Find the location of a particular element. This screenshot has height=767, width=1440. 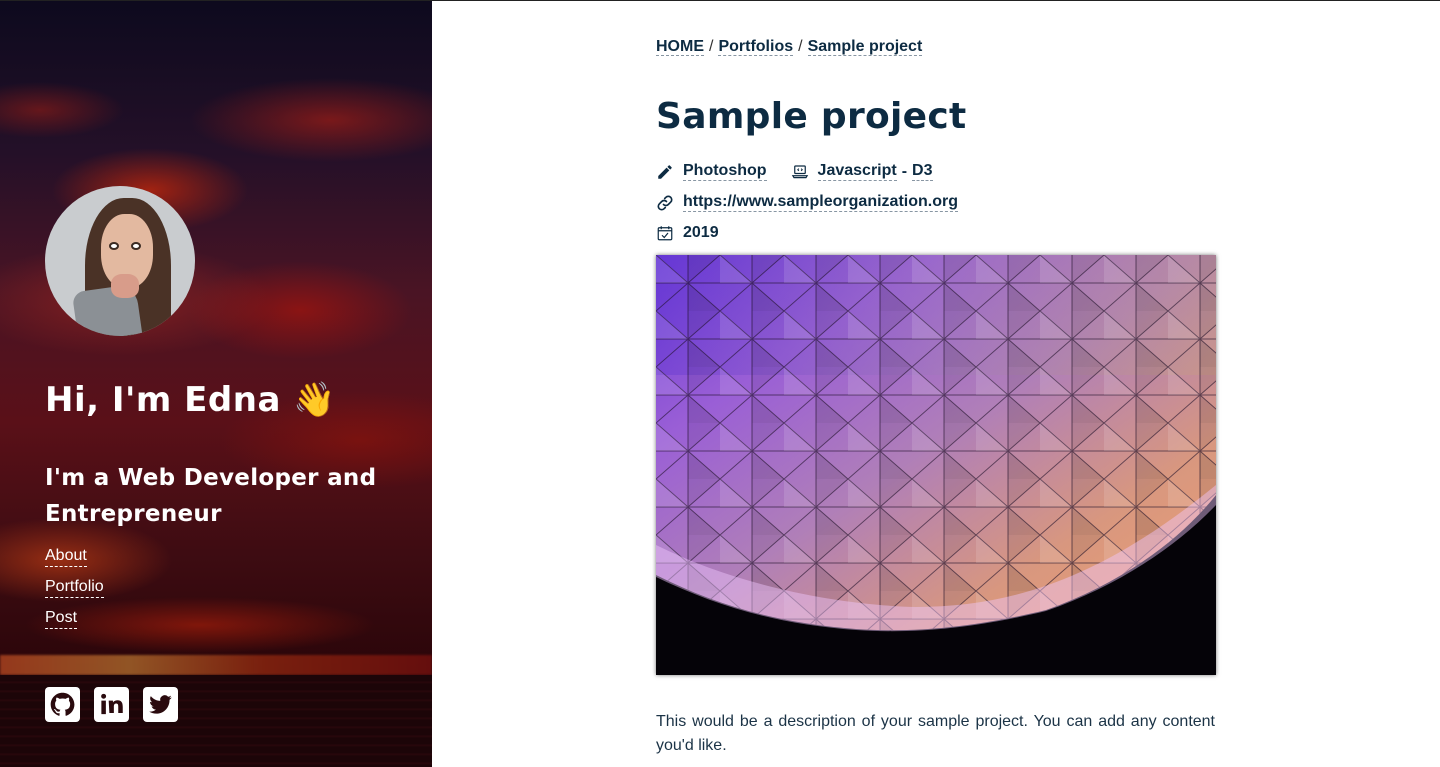

github-link is located at coordinates (62, 704).